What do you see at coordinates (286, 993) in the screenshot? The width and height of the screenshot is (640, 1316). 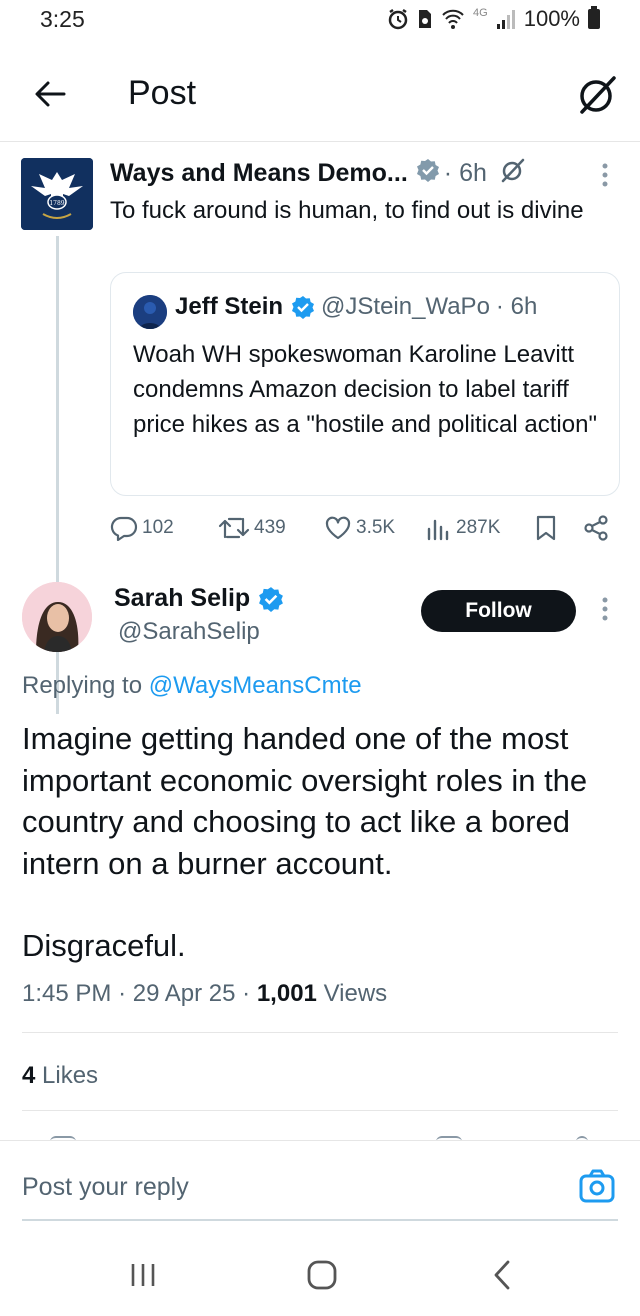 I see `views-count: 1,001` at bounding box center [286, 993].